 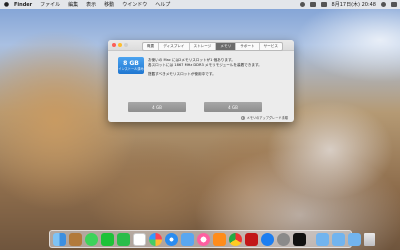 What do you see at coordinates (187, 239) in the screenshot?
I see `mail-icon` at bounding box center [187, 239].